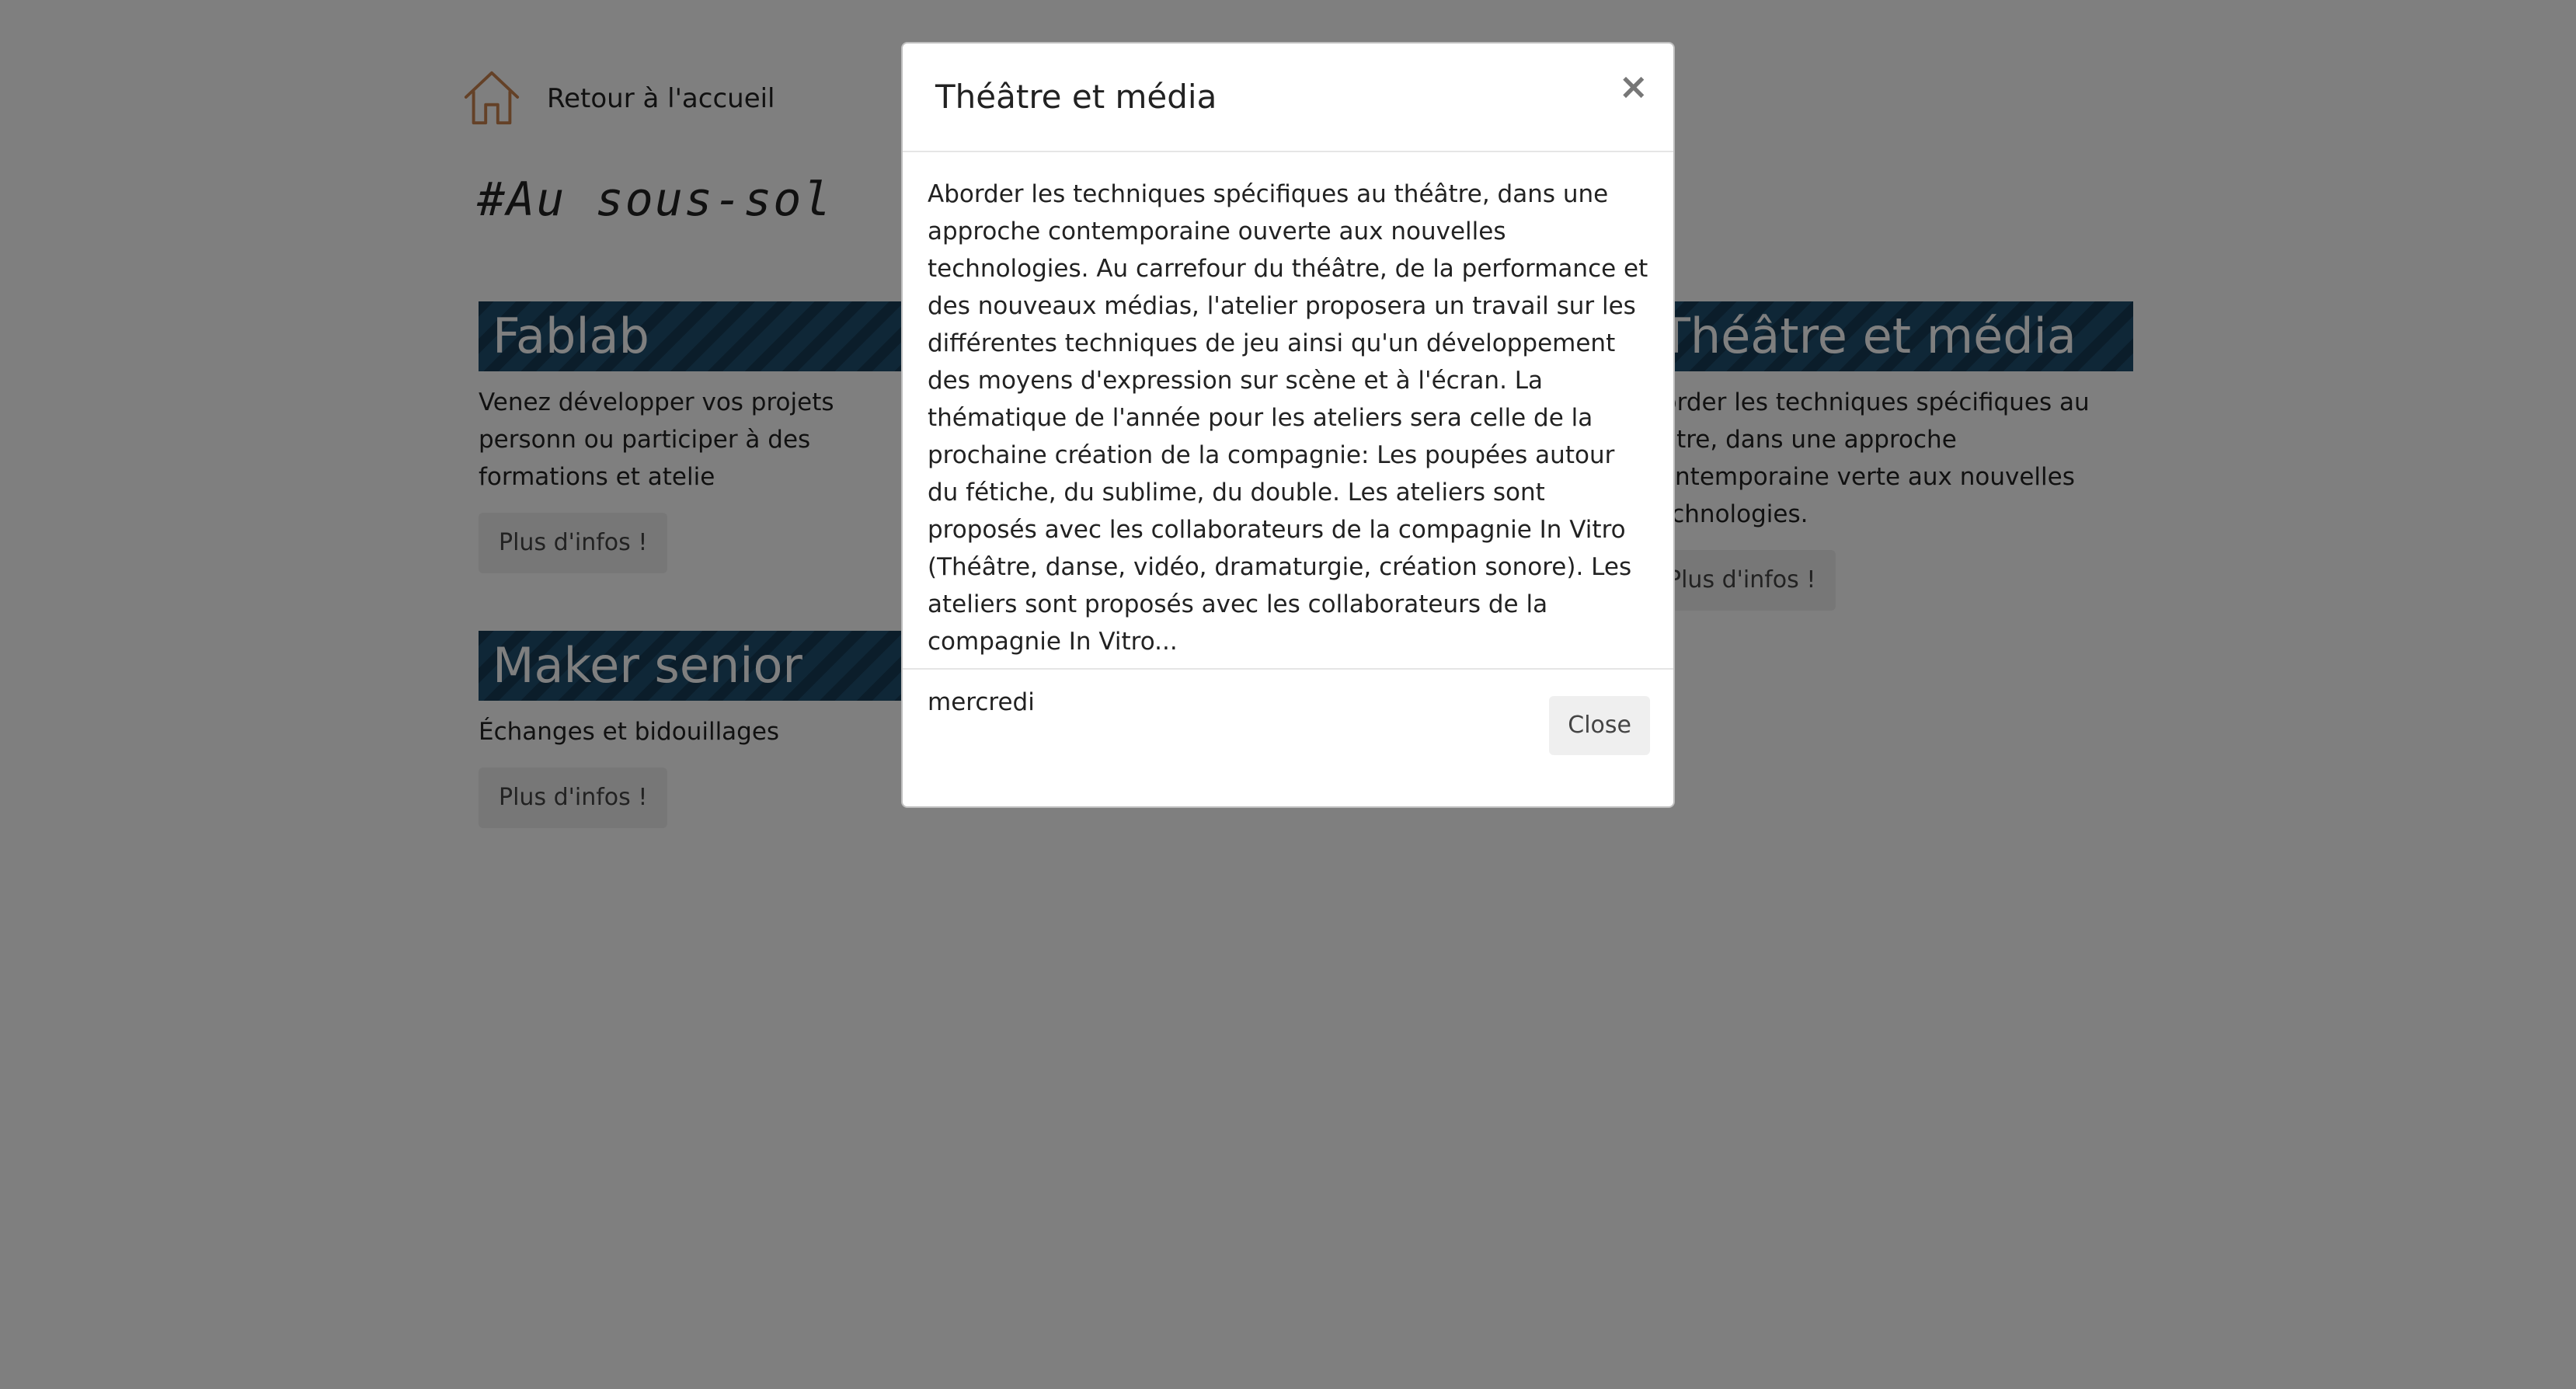 The width and height of the screenshot is (2576, 1389). What do you see at coordinates (1288, 98) in the screenshot?
I see `modal-header: Théâtre et média ×` at bounding box center [1288, 98].